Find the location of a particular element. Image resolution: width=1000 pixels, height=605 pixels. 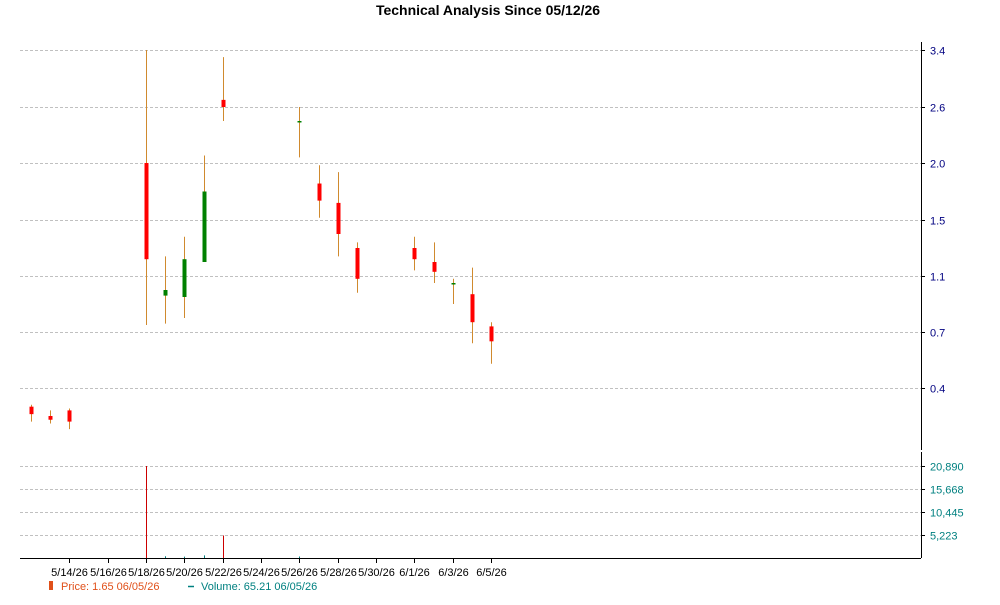

legend-price-marker is located at coordinates (51, 585).